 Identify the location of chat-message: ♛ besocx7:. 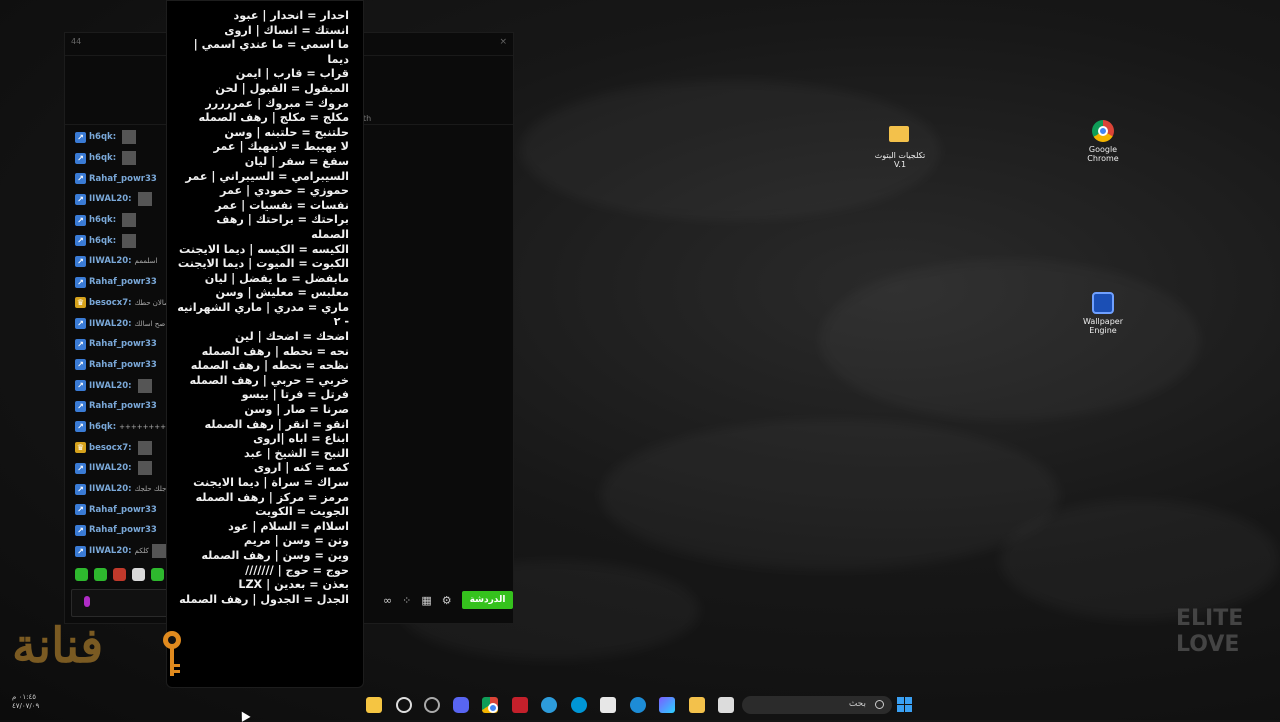
(125, 447).